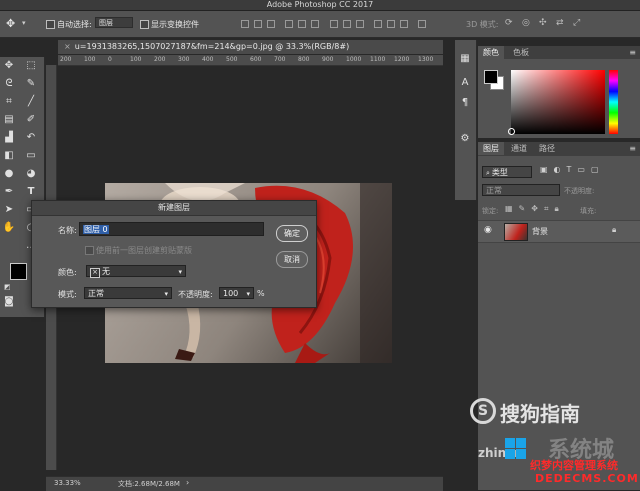  Describe the element at coordinates (572, 169) in the screenshot. I see `layer-filter-icons: ▣◐T▭▢` at that location.